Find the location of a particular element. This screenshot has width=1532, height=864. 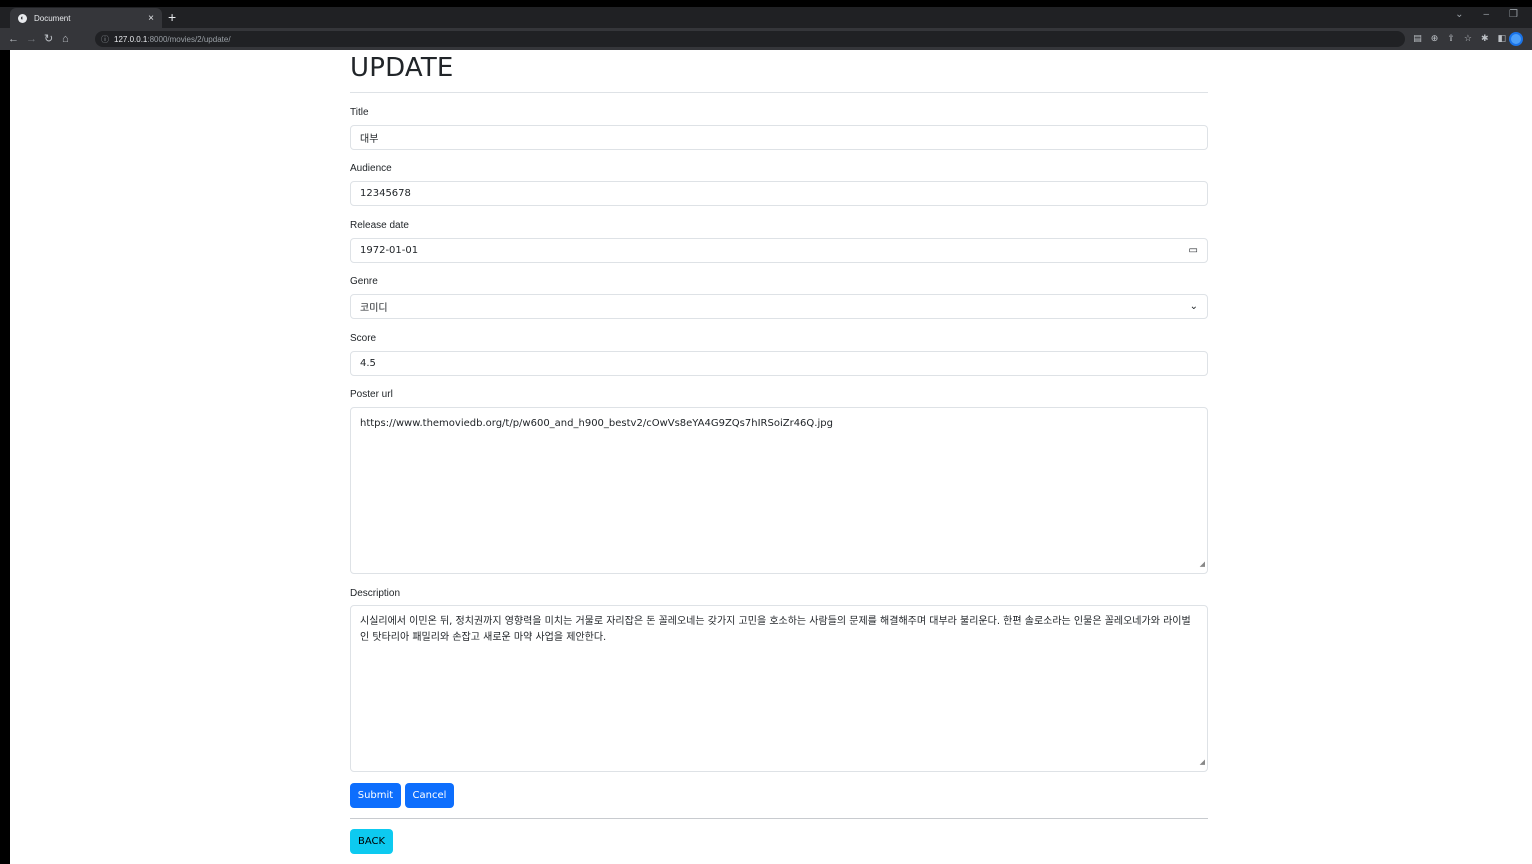

site-info-icon: ⓘ is located at coordinates (105, 39).